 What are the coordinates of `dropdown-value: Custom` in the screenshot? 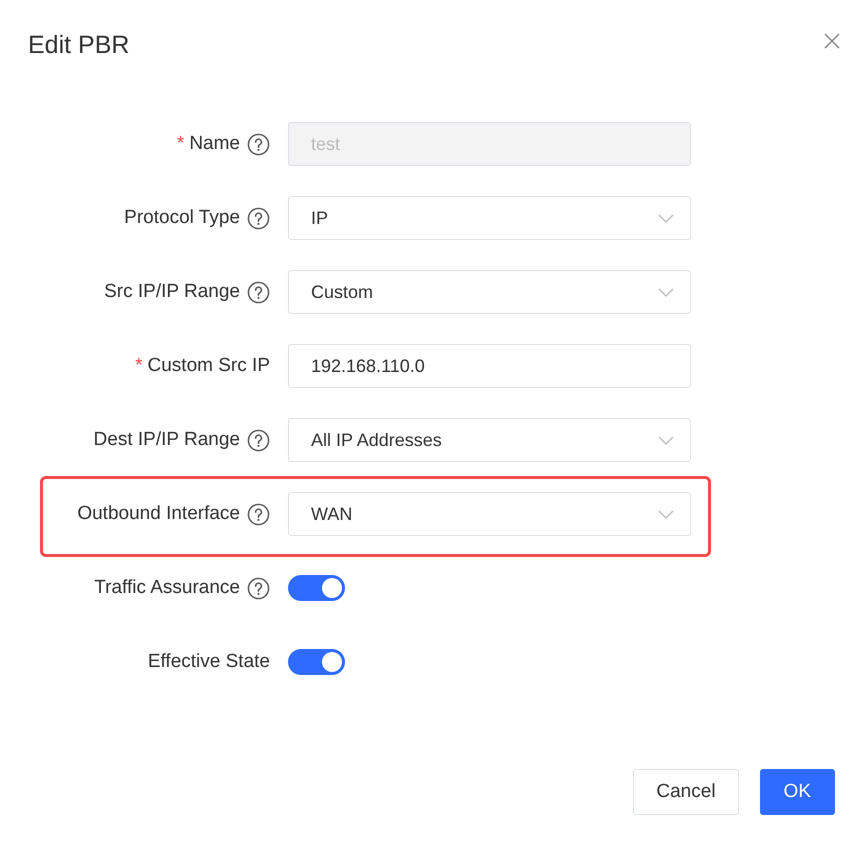 It's located at (342, 292).